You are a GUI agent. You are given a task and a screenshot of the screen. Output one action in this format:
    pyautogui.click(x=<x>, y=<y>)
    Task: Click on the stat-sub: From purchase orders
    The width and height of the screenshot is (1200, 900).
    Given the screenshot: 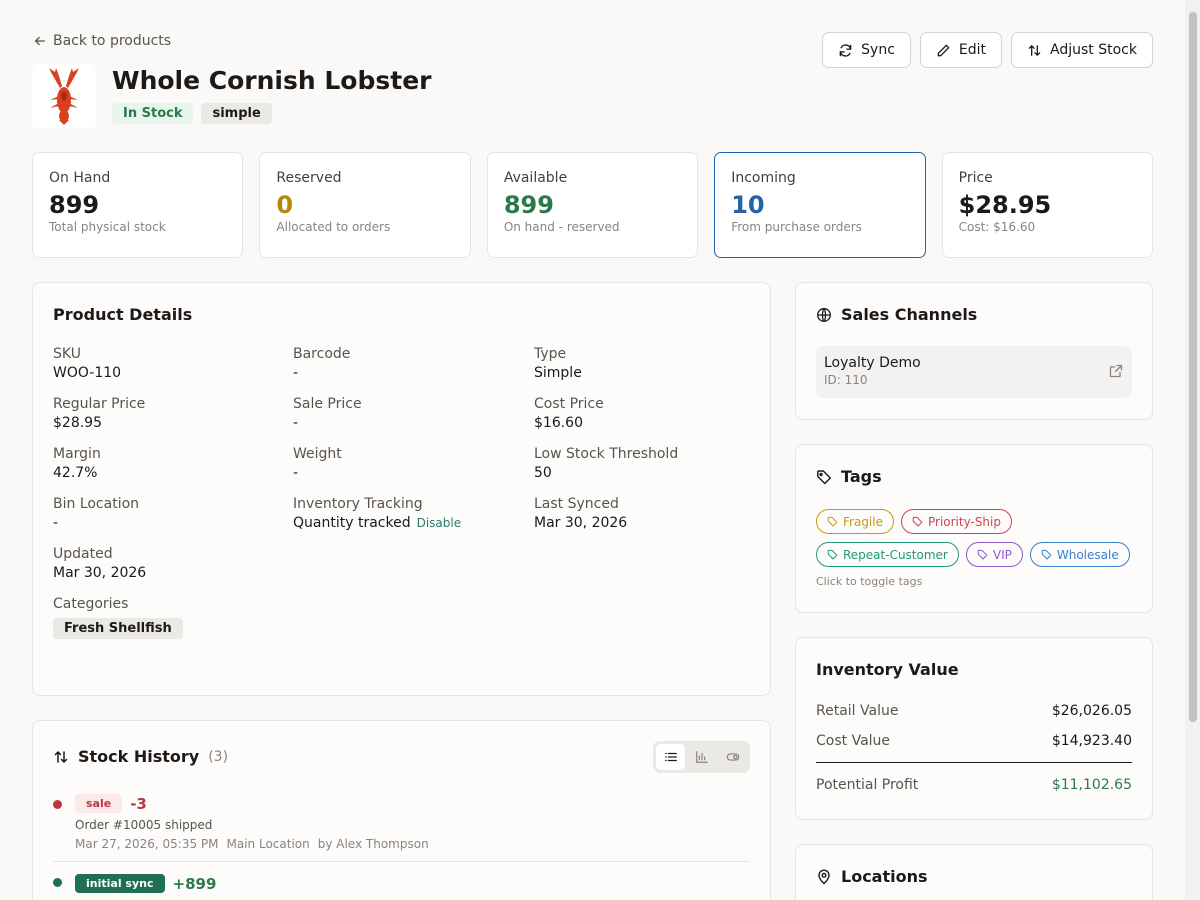 What is the action you would take?
    pyautogui.click(x=796, y=227)
    